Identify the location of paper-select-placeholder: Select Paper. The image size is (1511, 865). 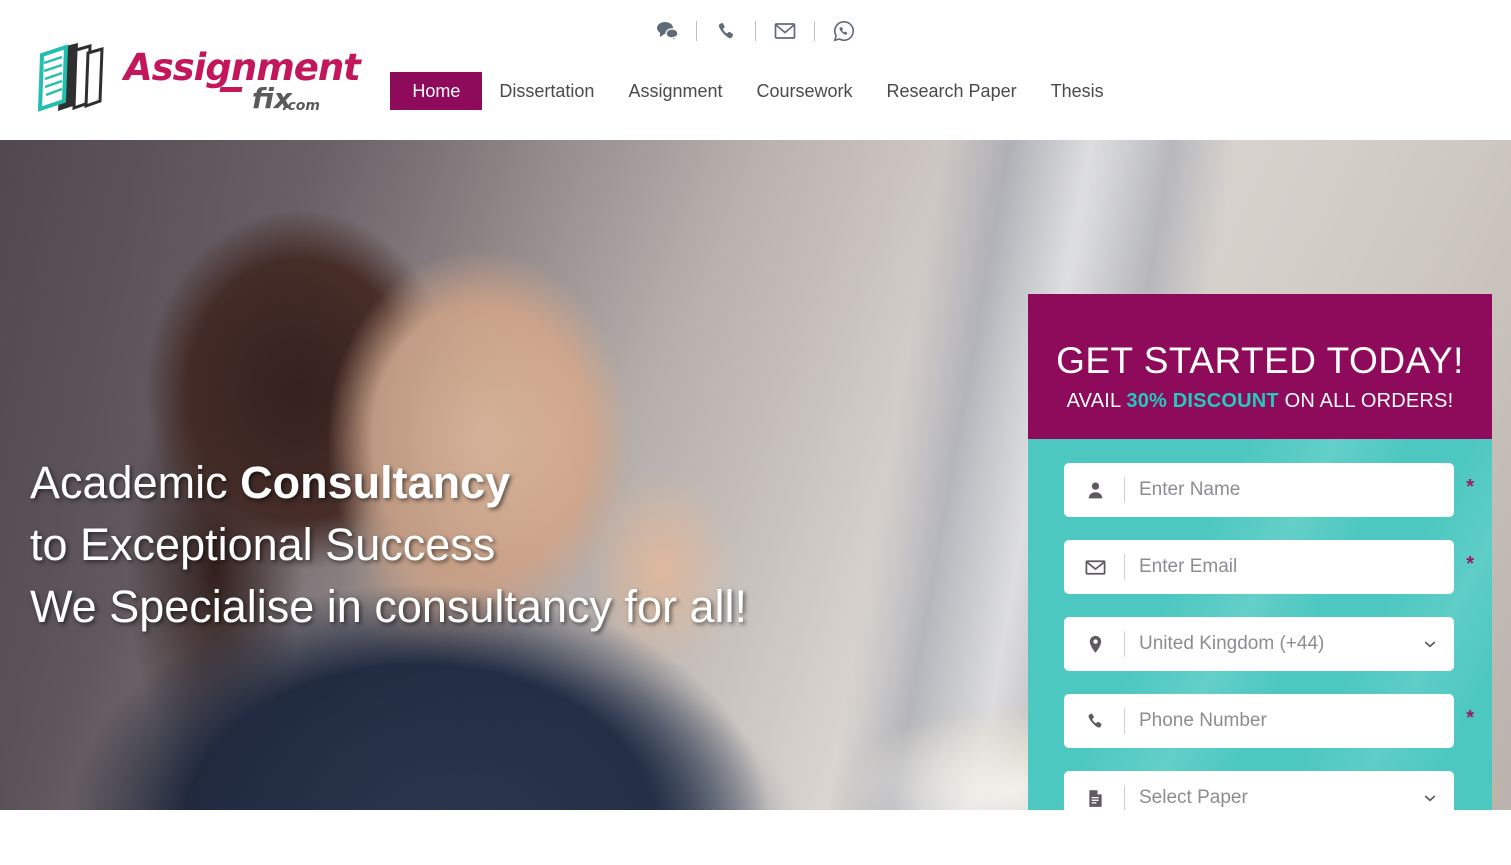
(1280, 798).